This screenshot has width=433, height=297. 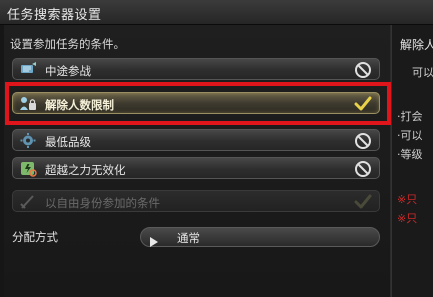 What do you see at coordinates (196, 201) in the screenshot?
I see `option-unrestricted-party: 以自由身份参加的条件` at bounding box center [196, 201].